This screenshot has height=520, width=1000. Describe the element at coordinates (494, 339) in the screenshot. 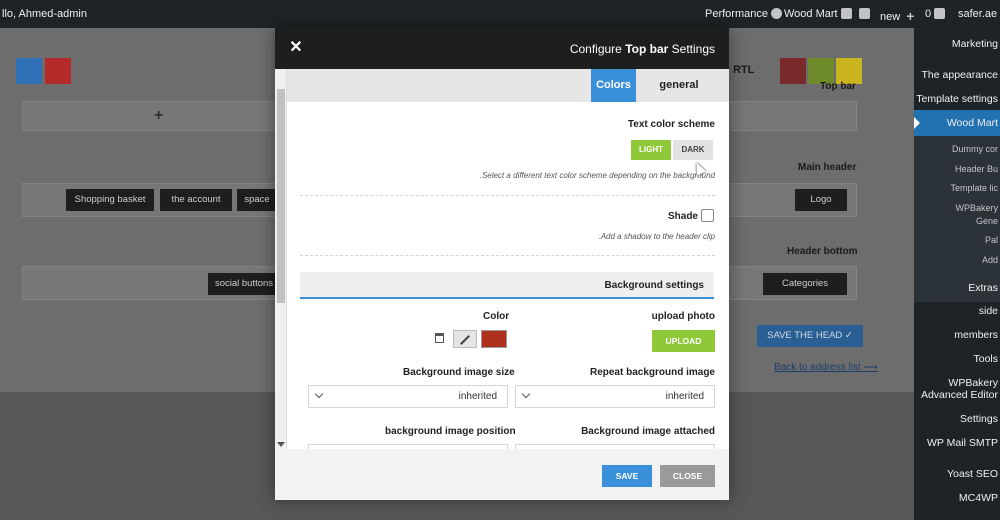

I see `color-swatch` at that location.